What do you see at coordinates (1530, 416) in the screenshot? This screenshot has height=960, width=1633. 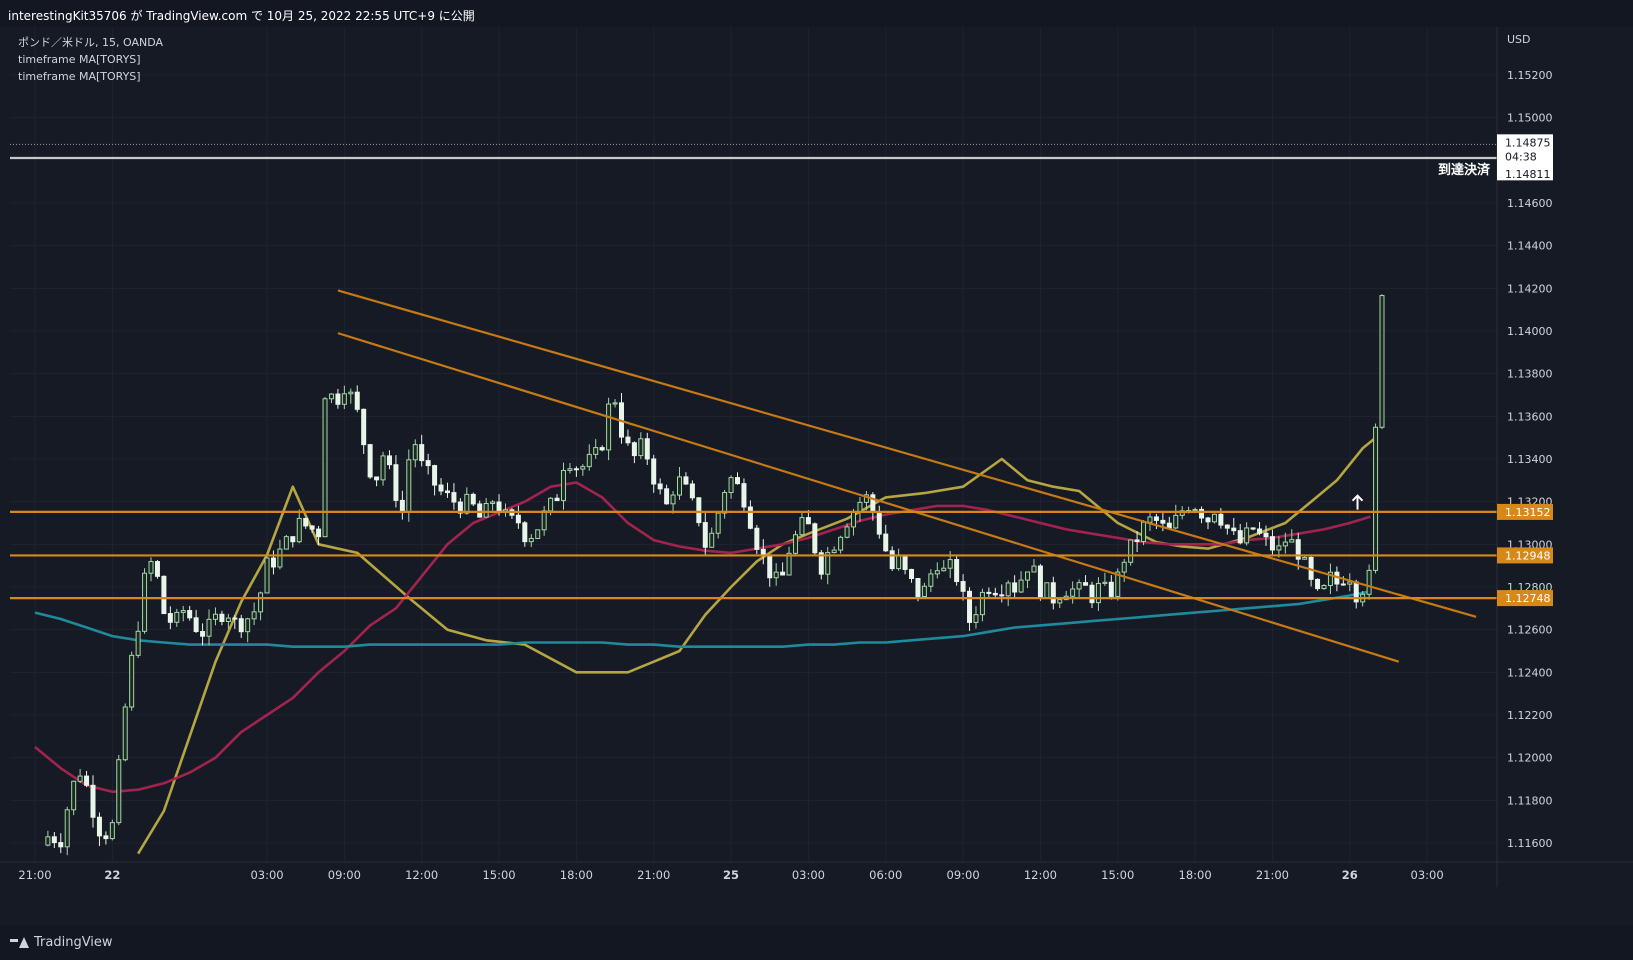 I see `price-axis-tick-label: 1.13600` at bounding box center [1530, 416].